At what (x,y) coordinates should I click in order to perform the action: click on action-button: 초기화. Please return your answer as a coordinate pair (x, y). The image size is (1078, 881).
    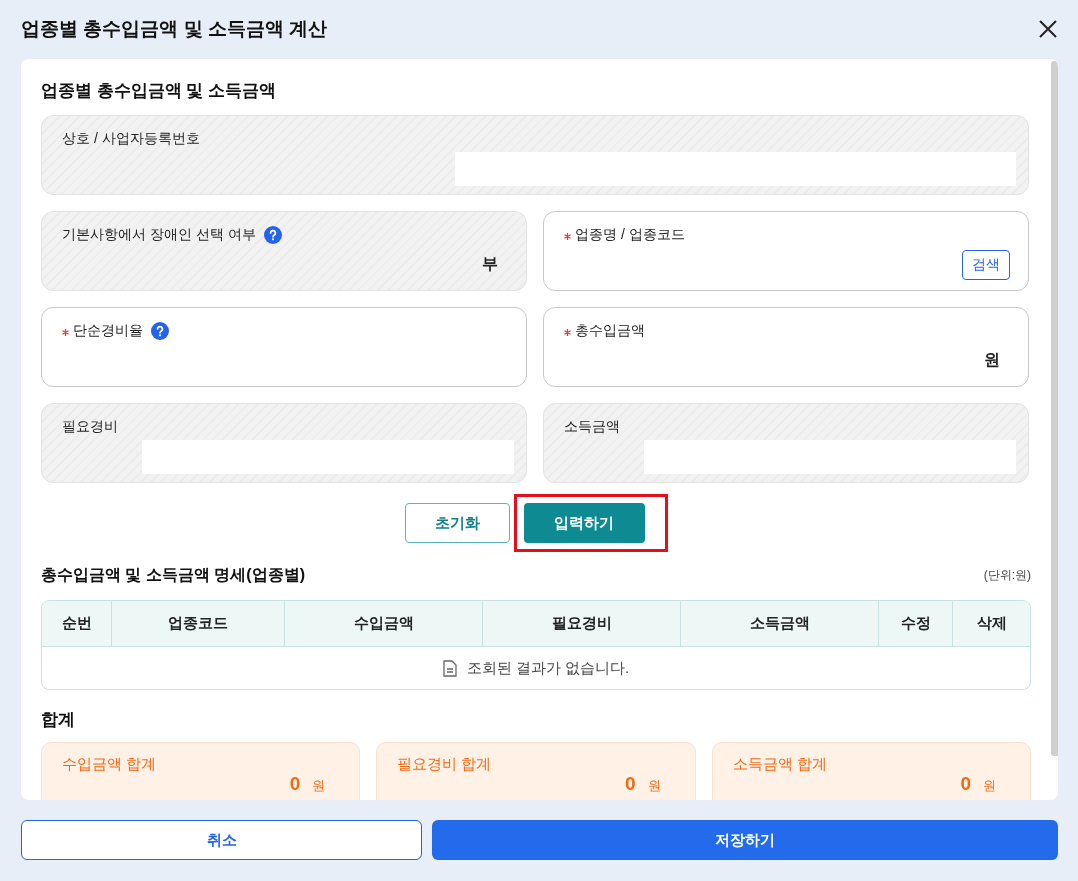
    Looking at the image, I should click on (457, 523).